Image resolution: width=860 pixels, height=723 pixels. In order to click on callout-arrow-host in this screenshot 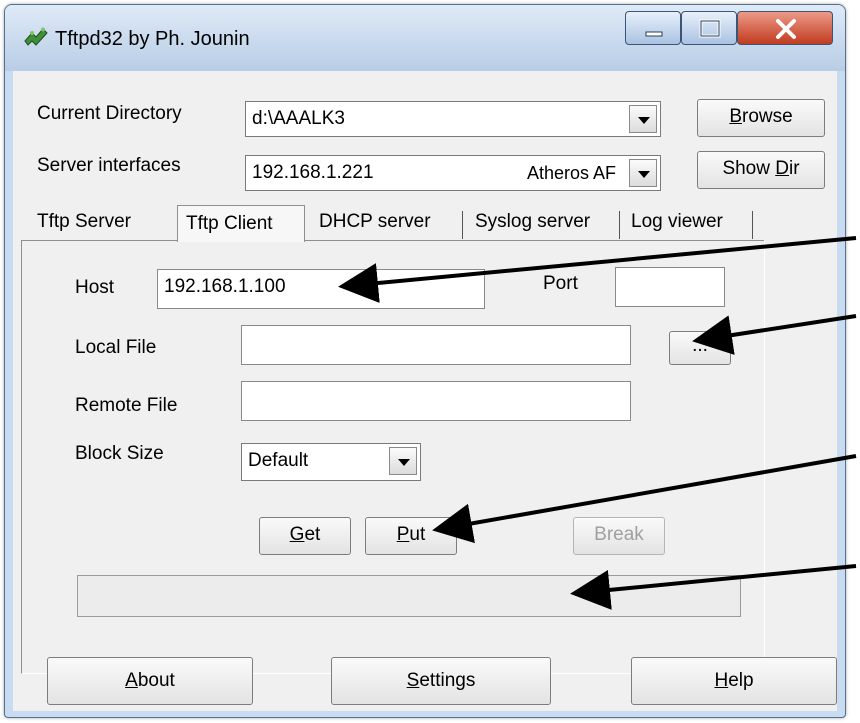, I will do `click(597, 269)`.